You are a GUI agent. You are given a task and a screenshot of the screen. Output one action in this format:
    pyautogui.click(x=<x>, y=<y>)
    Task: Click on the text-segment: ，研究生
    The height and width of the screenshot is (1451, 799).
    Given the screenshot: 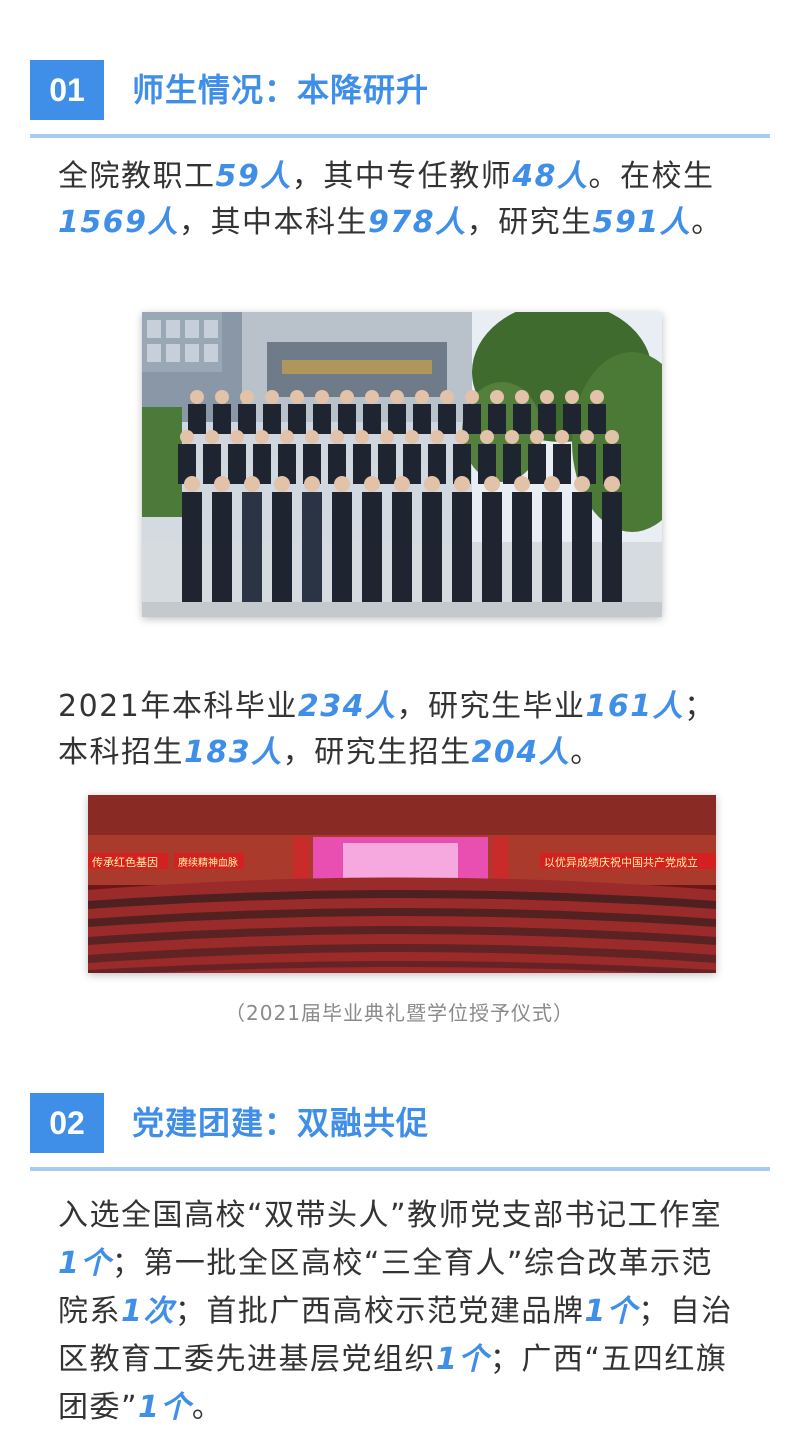 What is the action you would take?
    pyautogui.click(x=529, y=222)
    